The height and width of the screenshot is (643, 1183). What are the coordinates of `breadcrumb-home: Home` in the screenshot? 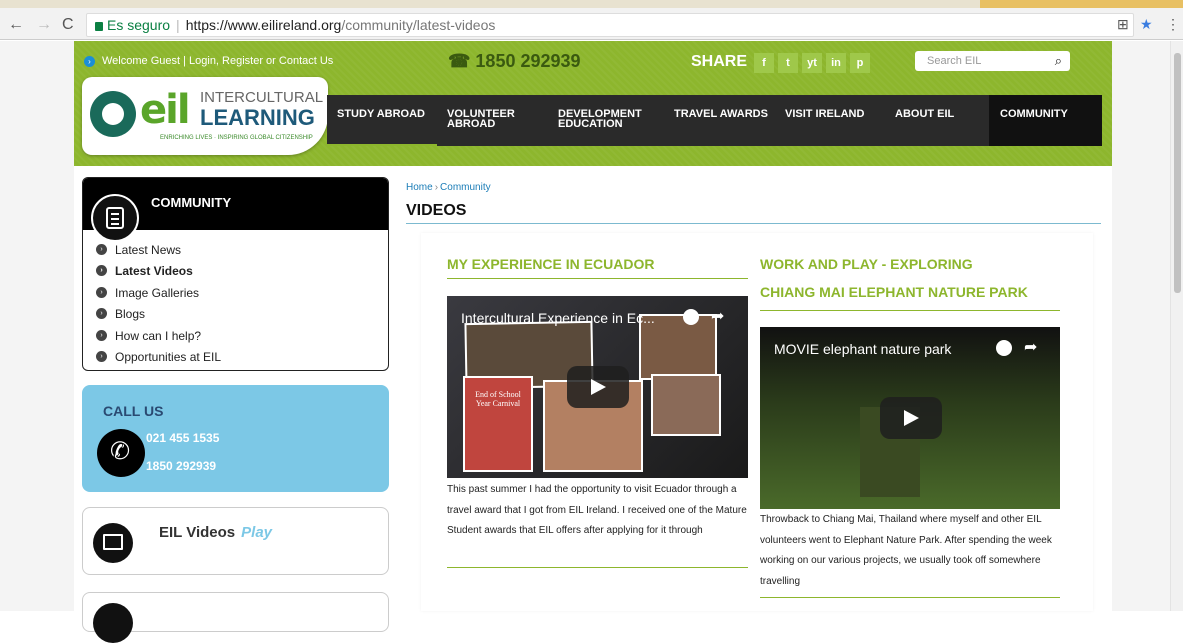 It's located at (419, 187).